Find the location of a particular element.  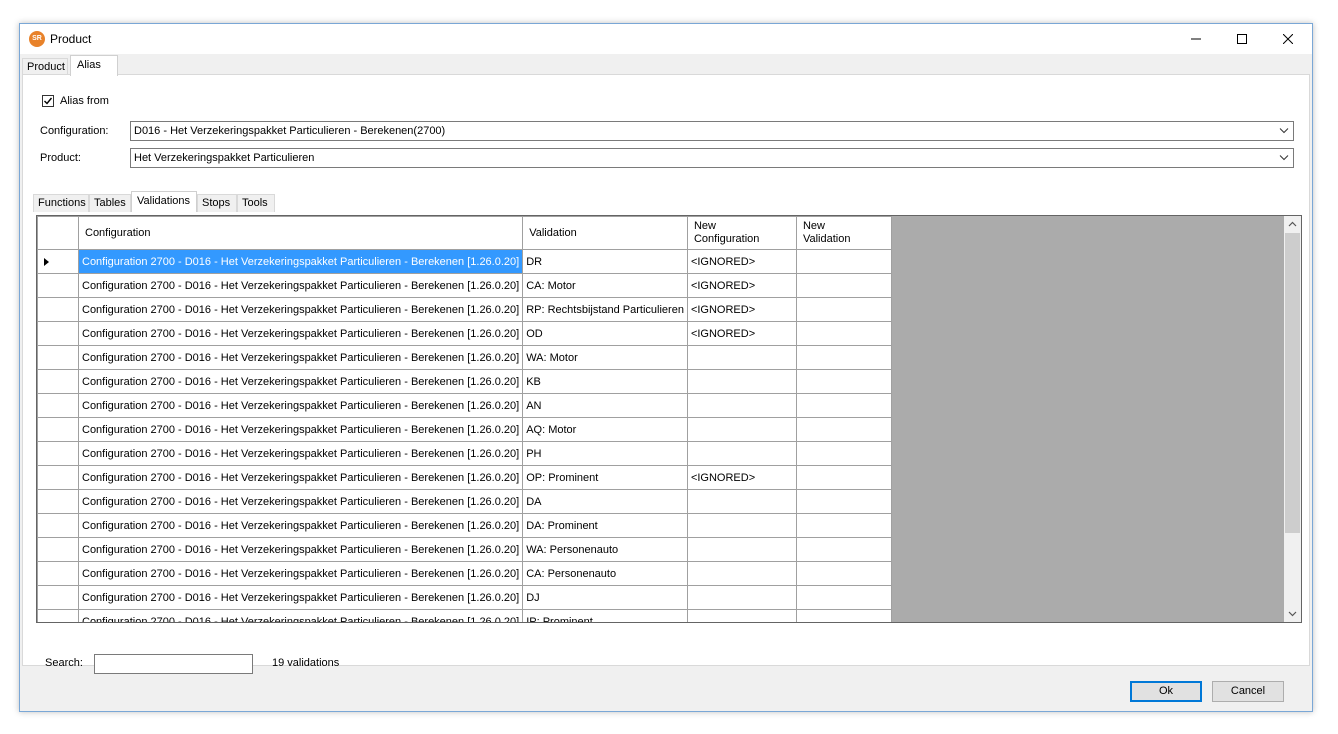

tab-stops: Stops is located at coordinates (217, 203).